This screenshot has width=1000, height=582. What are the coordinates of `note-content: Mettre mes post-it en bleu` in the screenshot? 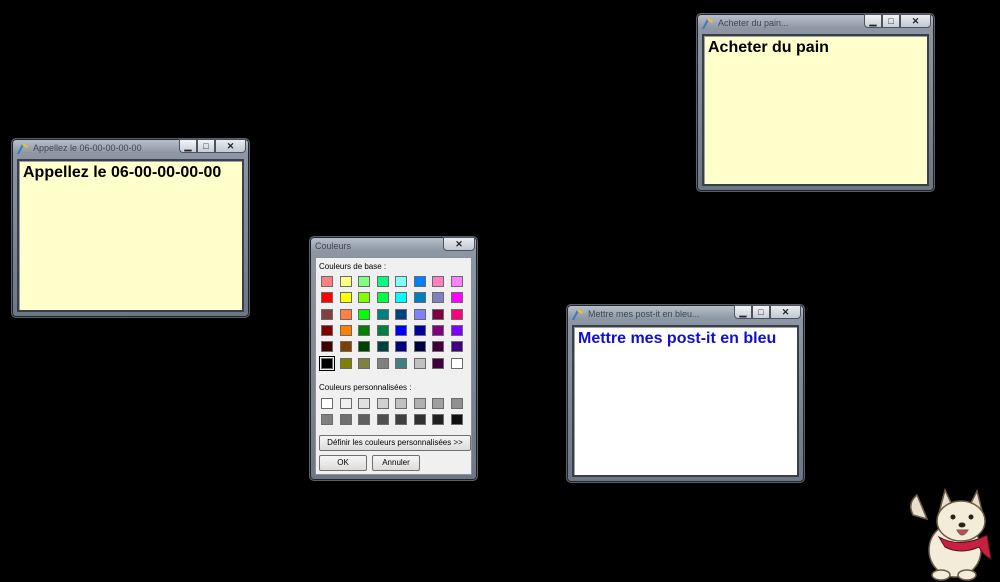 It's located at (677, 339).